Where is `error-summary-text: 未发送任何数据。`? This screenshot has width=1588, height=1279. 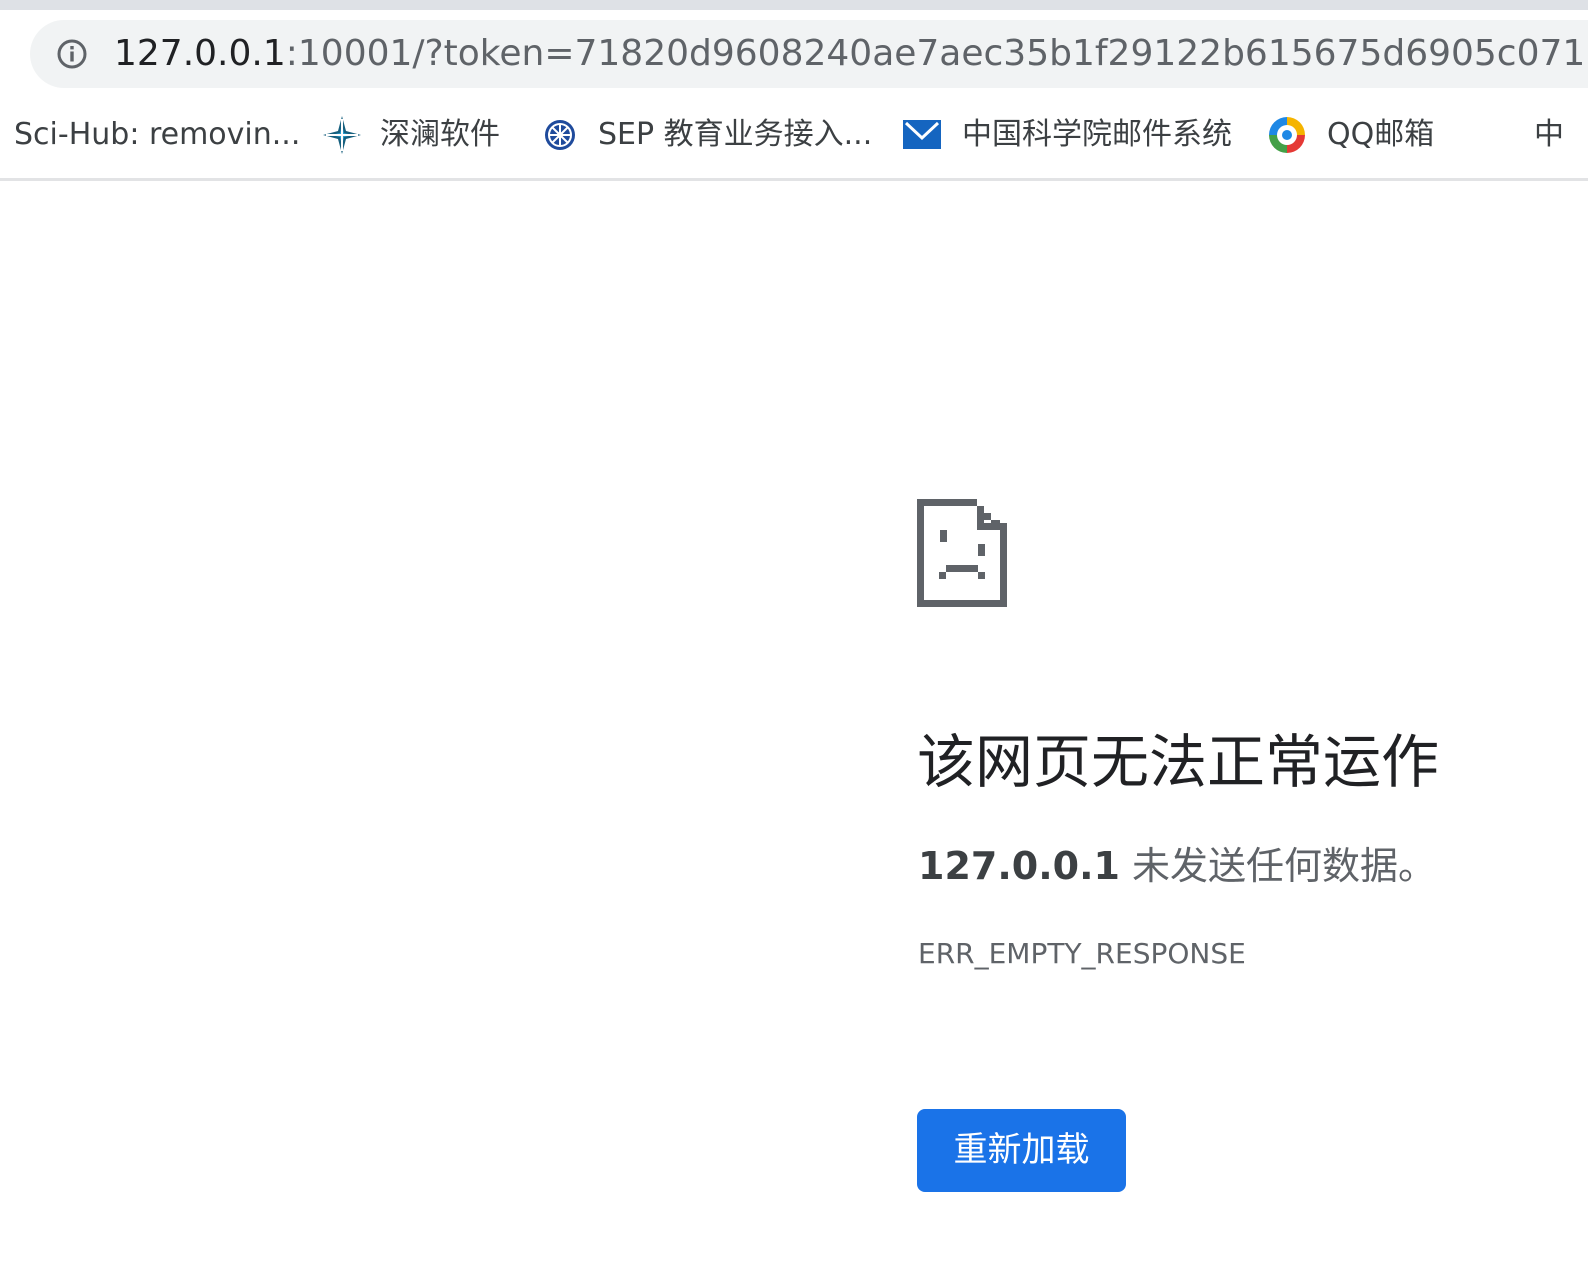 error-summary-text: 未发送任何数据。 is located at coordinates (1278, 866).